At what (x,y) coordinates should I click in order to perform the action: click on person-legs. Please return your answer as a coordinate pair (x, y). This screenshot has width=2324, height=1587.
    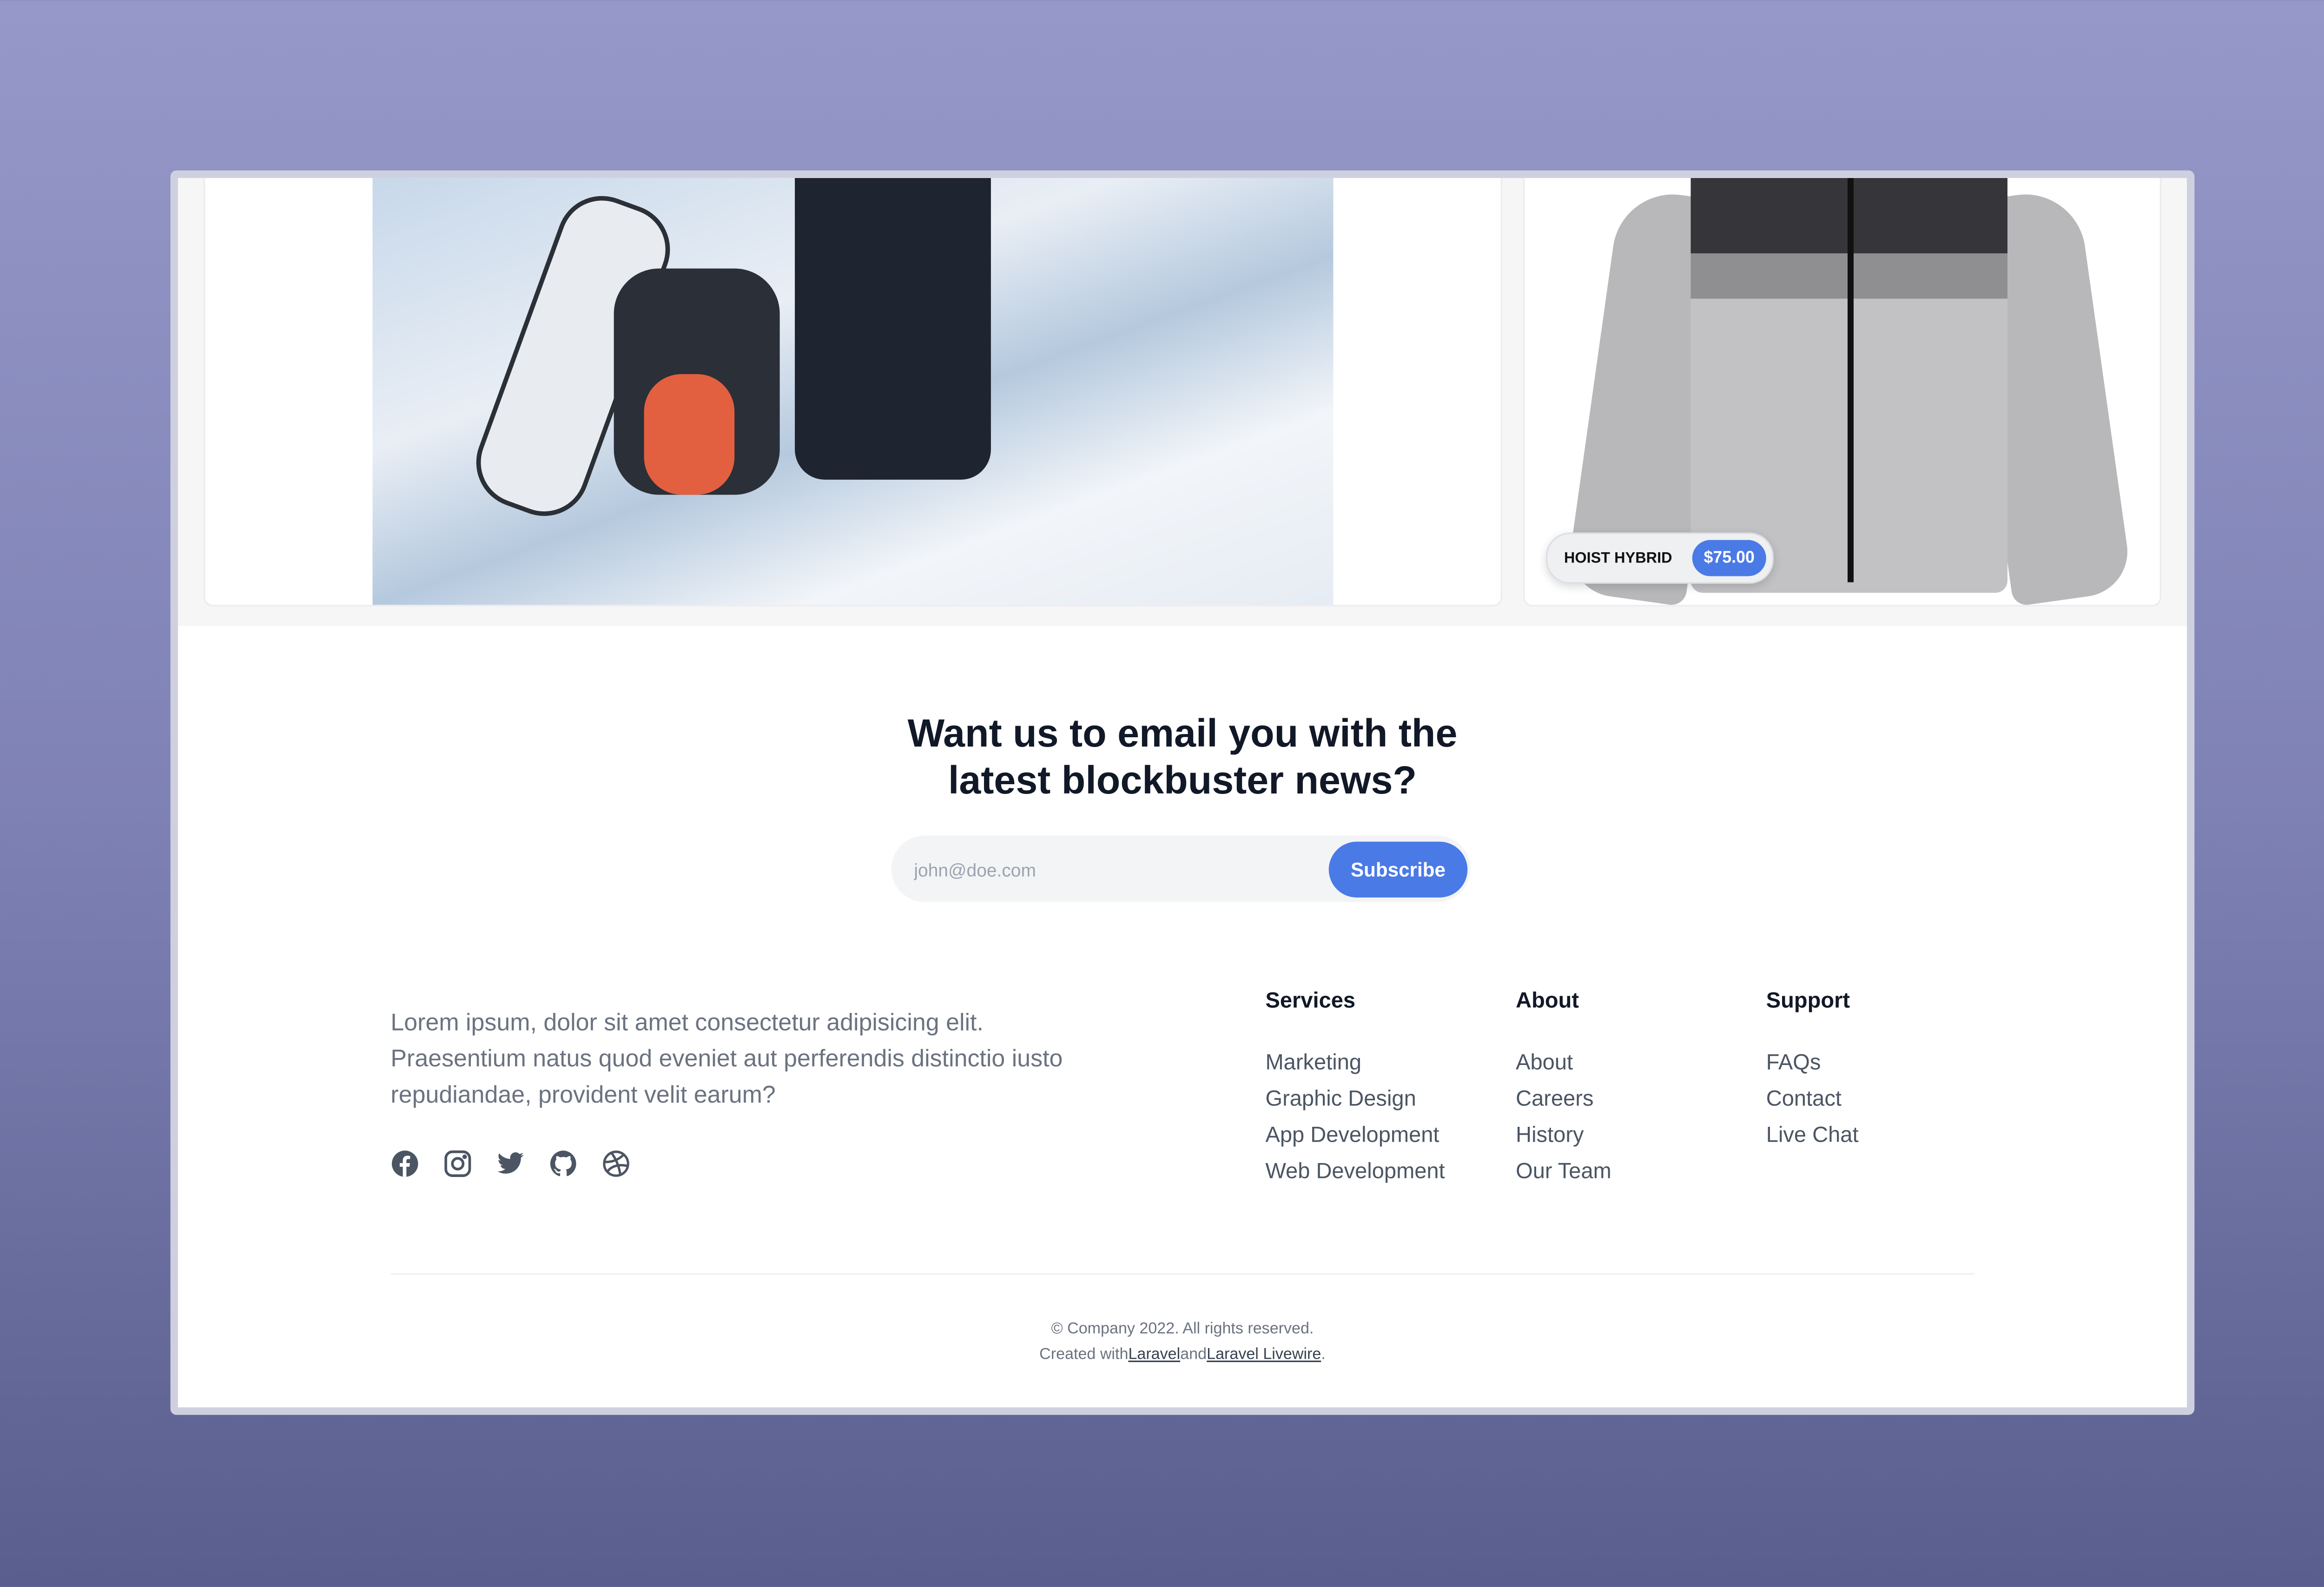
    Looking at the image, I should click on (893, 329).